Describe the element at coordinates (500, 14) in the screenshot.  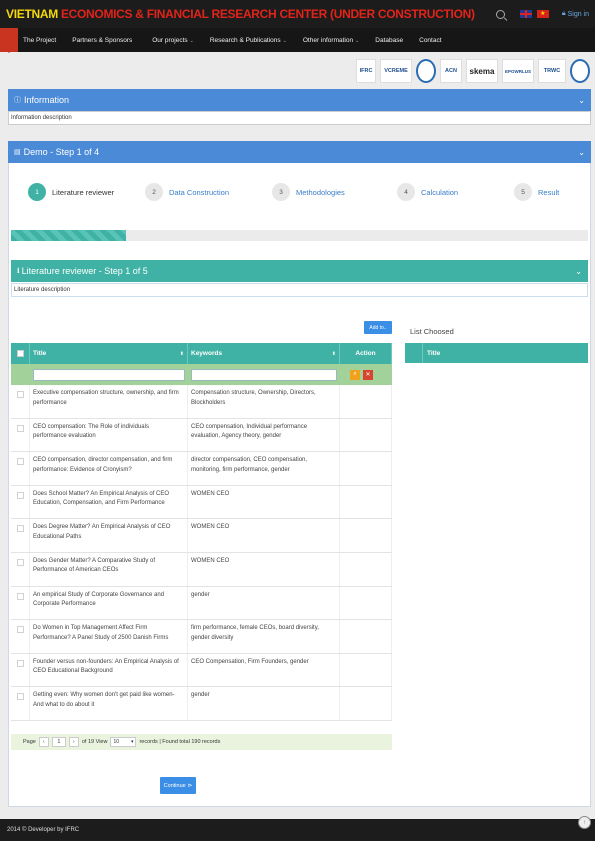
I see `search-icon` at that location.